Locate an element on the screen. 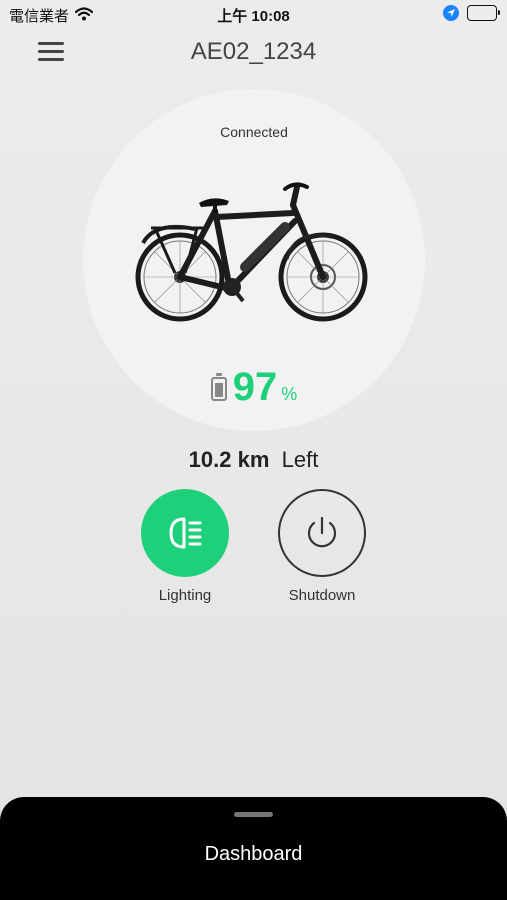 This screenshot has width=507, height=900. headlight-icon is located at coordinates (185, 533).